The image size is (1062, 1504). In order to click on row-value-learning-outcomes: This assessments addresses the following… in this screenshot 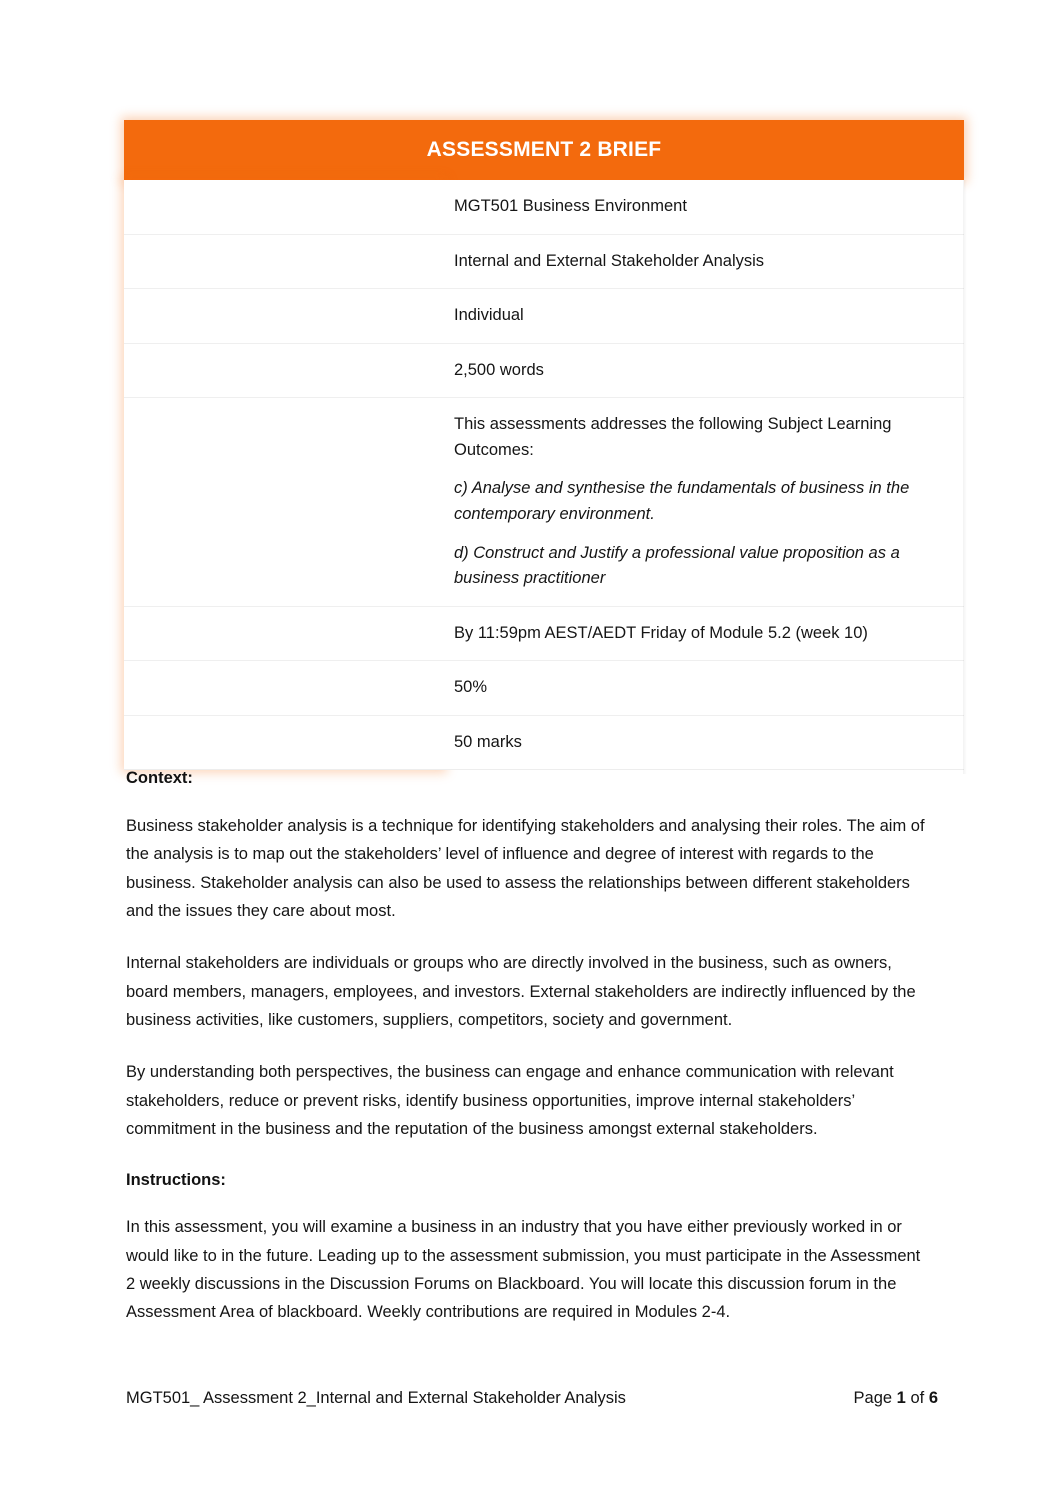, I will do `click(704, 501)`.